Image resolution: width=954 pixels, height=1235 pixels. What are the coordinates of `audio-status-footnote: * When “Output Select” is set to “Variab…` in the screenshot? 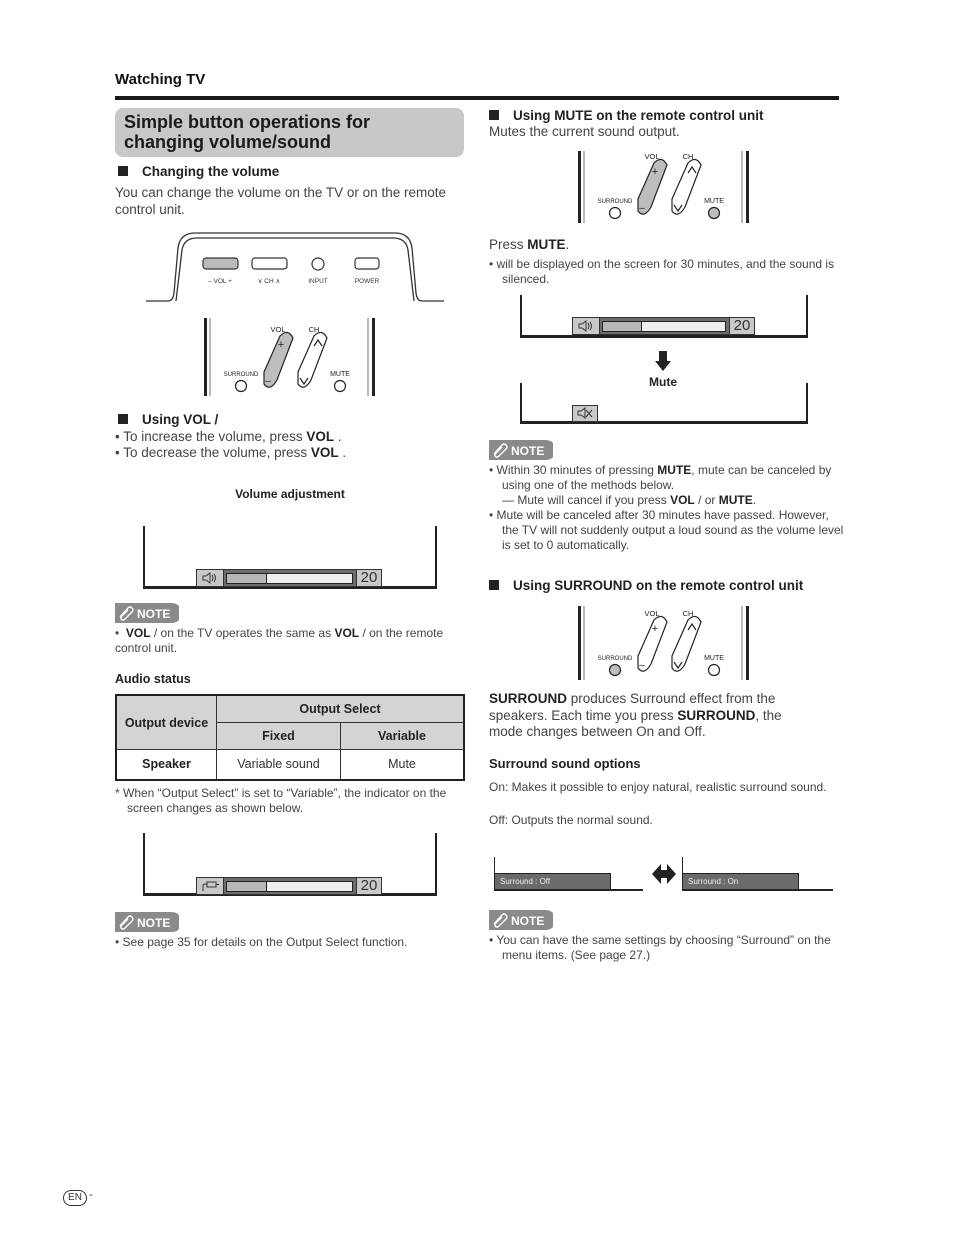 It's located at (281, 800).